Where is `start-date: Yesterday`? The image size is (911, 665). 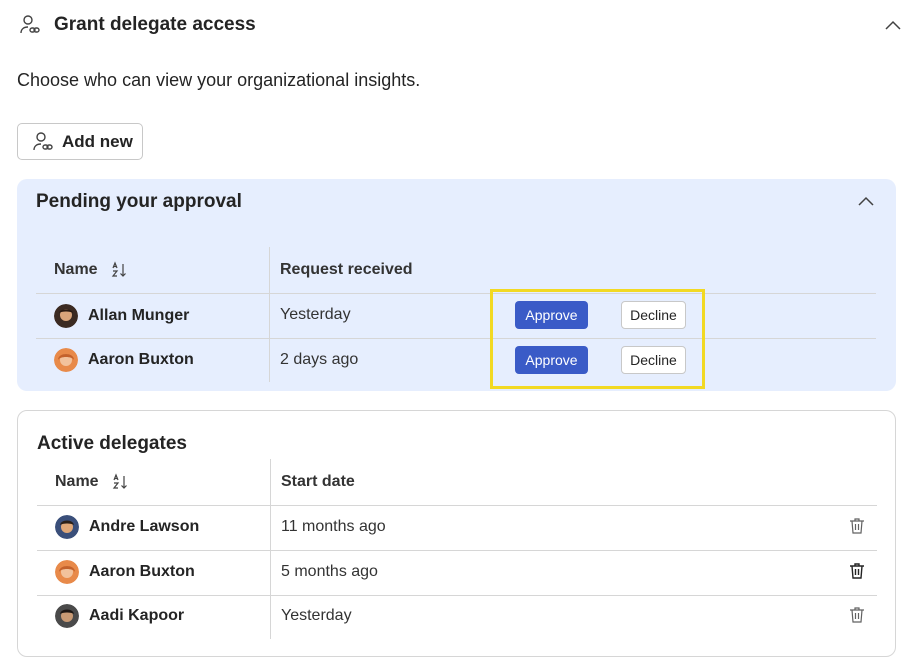 start-date: Yesterday is located at coordinates (316, 615).